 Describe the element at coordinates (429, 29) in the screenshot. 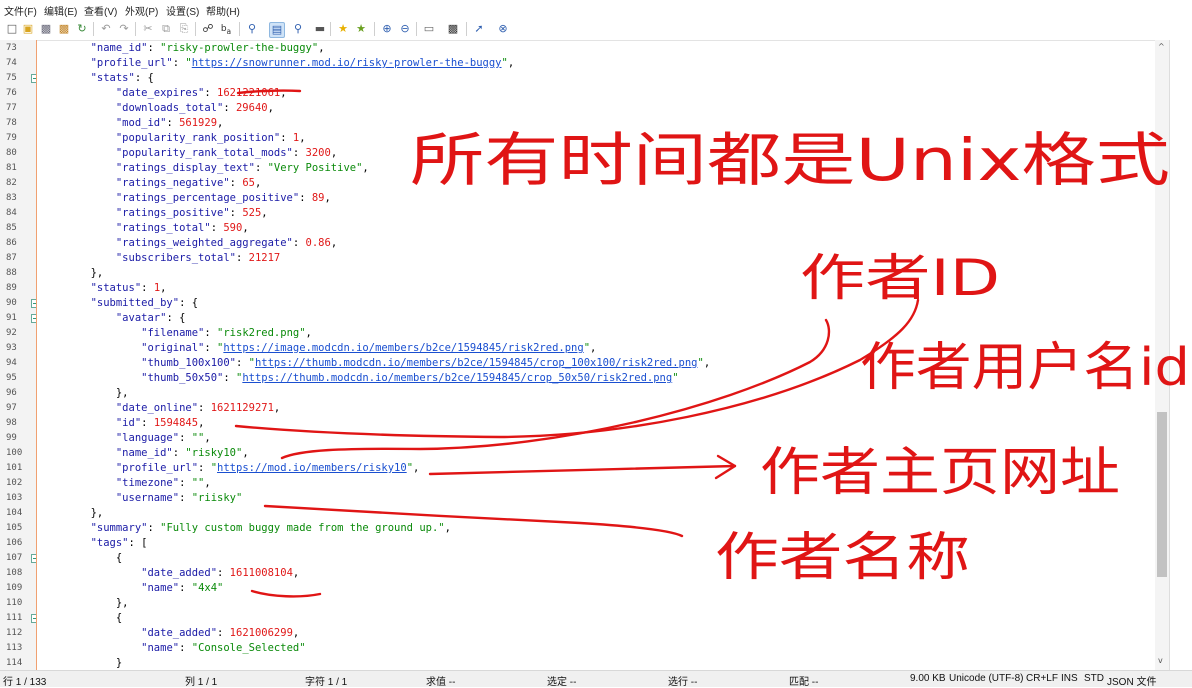

I see `view-icon: ▭` at that location.